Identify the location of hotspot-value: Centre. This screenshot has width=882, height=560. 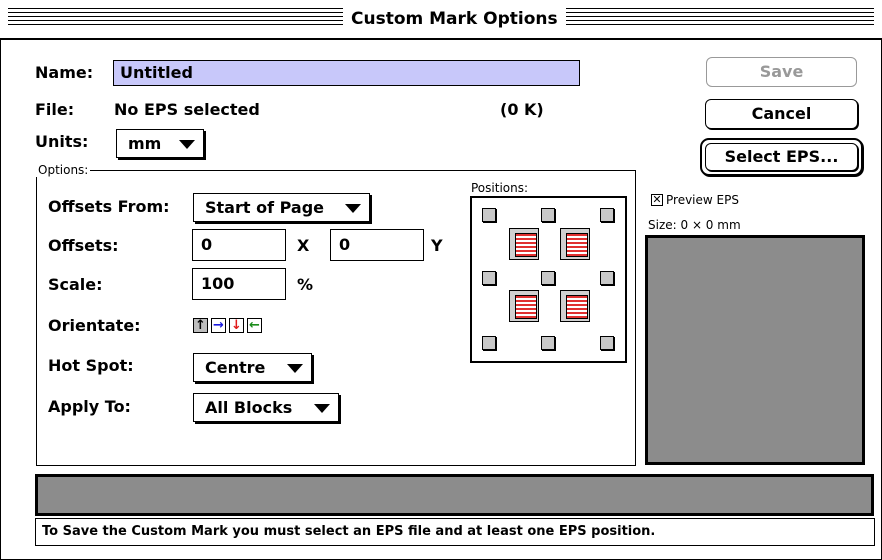
(235, 367).